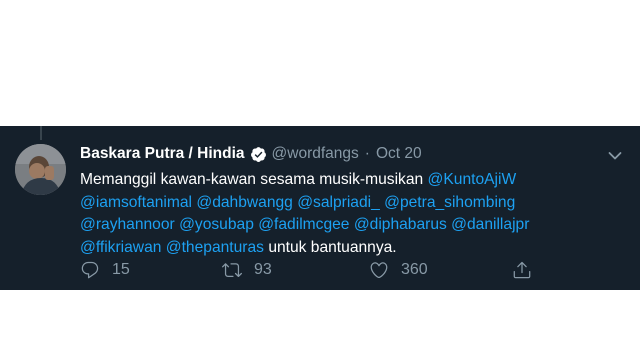  I want to click on mention-link: @iamsoftanimal, so click(136, 202).